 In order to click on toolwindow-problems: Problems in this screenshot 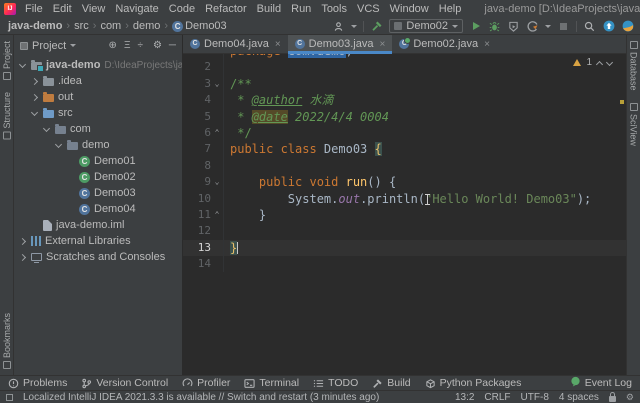, I will do `click(37, 383)`.